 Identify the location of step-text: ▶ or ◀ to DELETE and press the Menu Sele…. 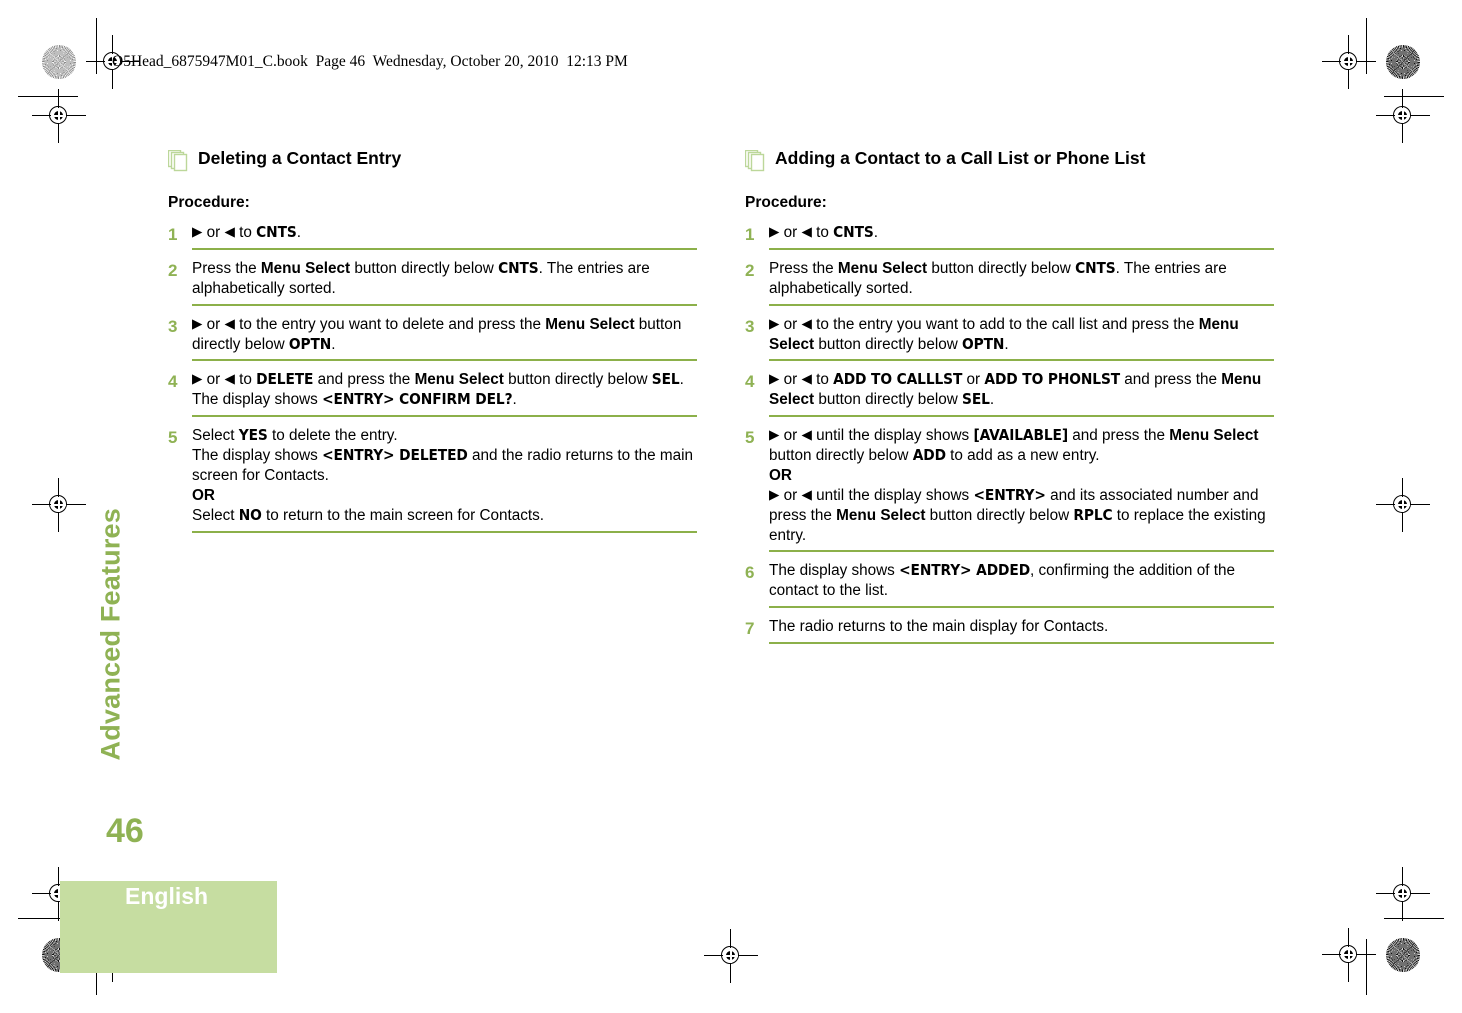
(444, 394).